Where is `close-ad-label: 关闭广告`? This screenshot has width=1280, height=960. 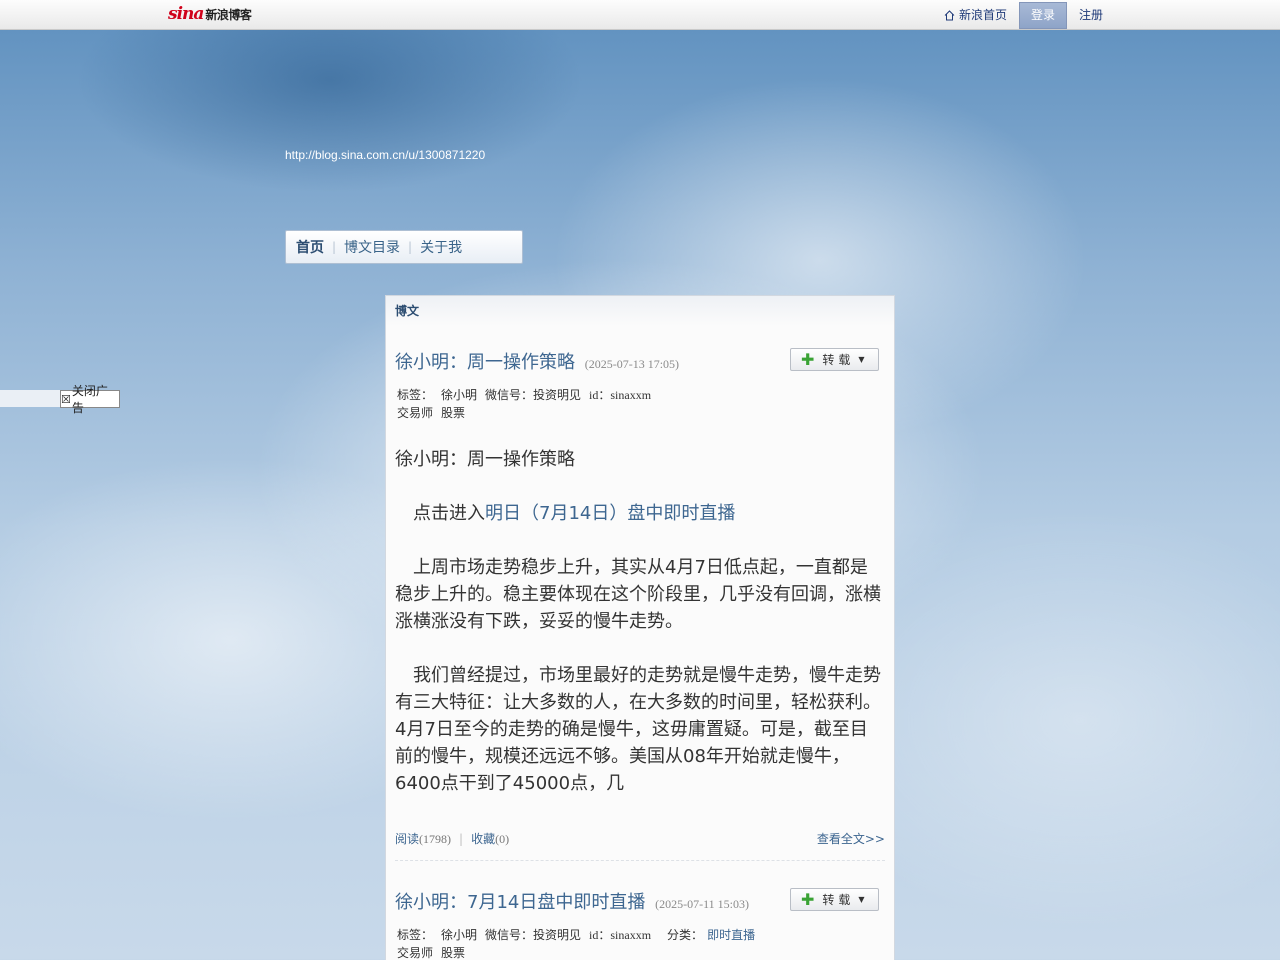
close-ad-label: 关闭广告 is located at coordinates (89, 399).